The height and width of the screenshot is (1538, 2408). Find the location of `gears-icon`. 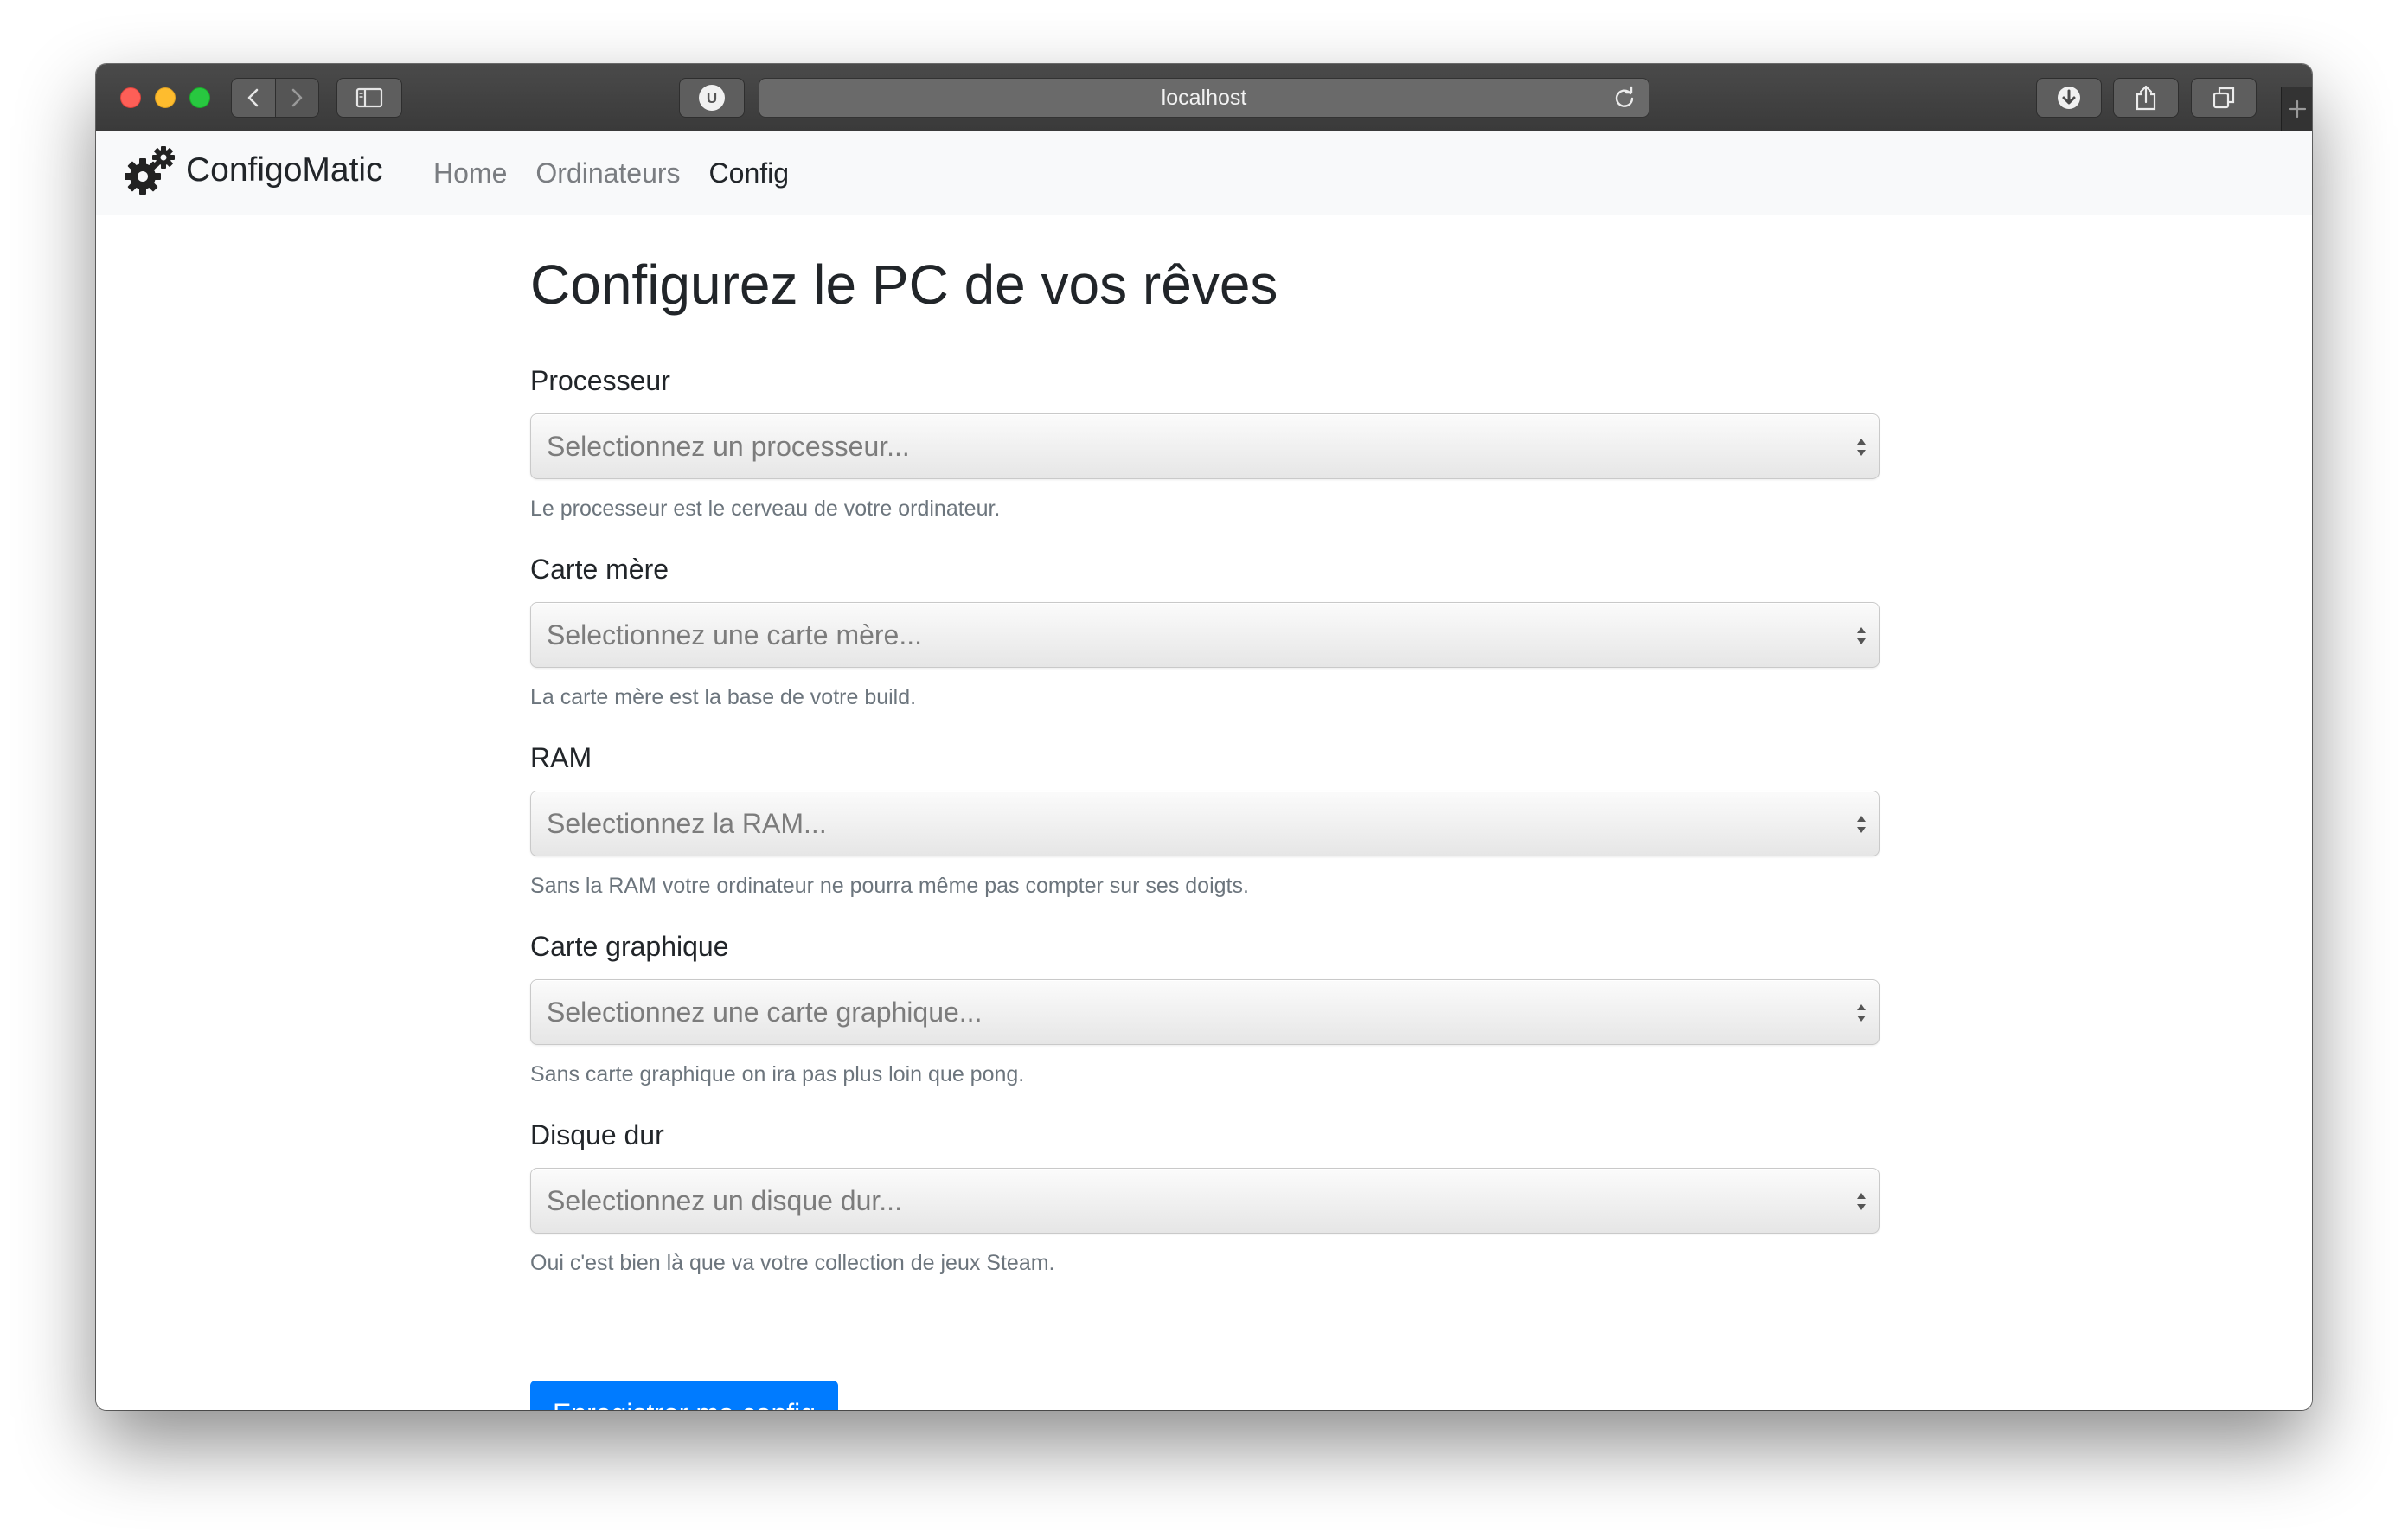

gears-icon is located at coordinates (150, 170).